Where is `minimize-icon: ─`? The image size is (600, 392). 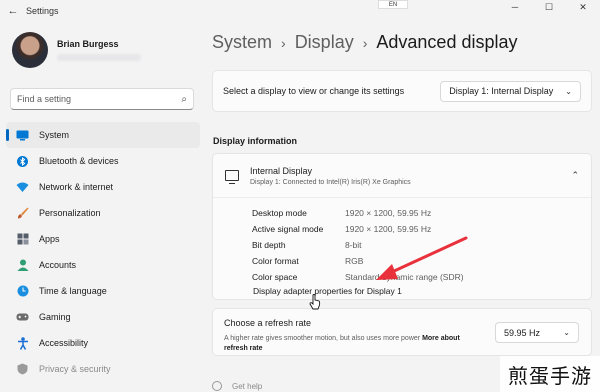 minimize-icon: ─ is located at coordinates (515, 7).